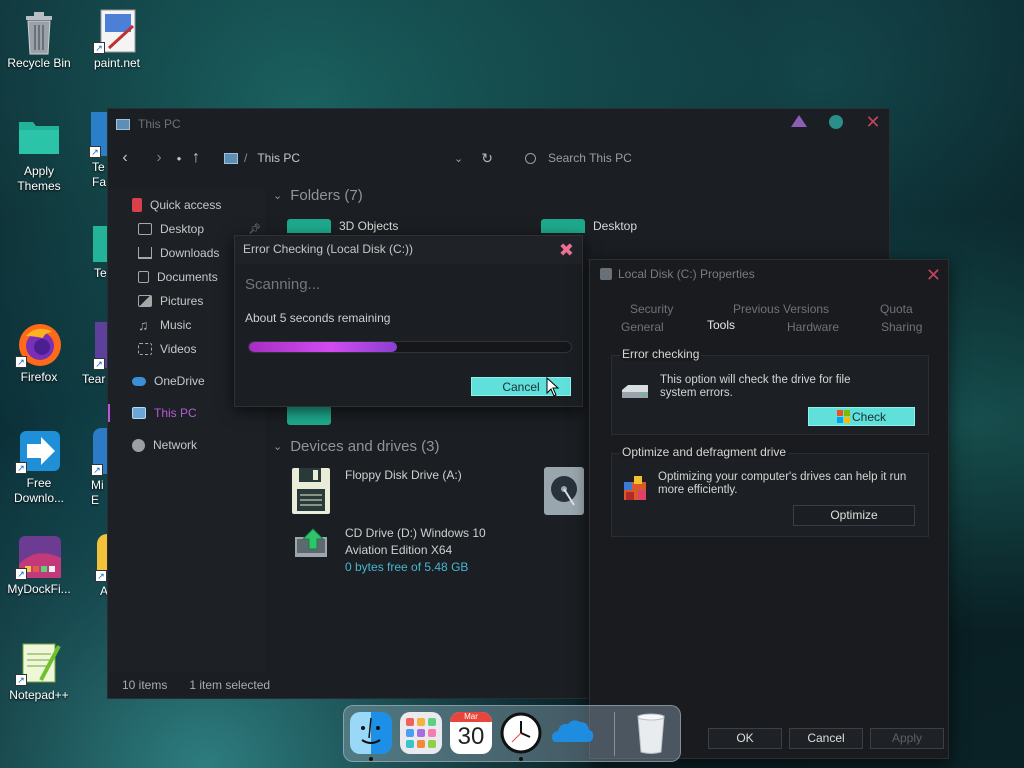  What do you see at coordinates (530, 158) in the screenshot?
I see `search-icon` at bounding box center [530, 158].